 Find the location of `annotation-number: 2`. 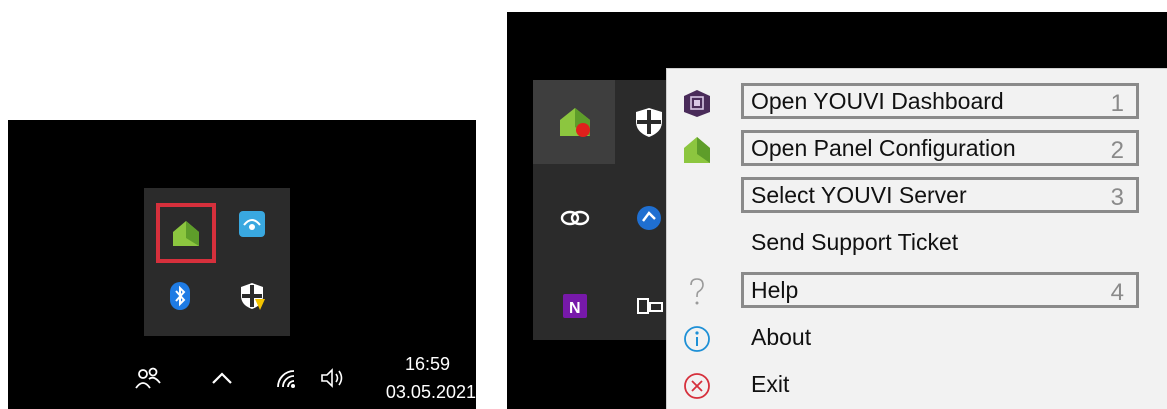

annotation-number: 2 is located at coordinates (1117, 150).